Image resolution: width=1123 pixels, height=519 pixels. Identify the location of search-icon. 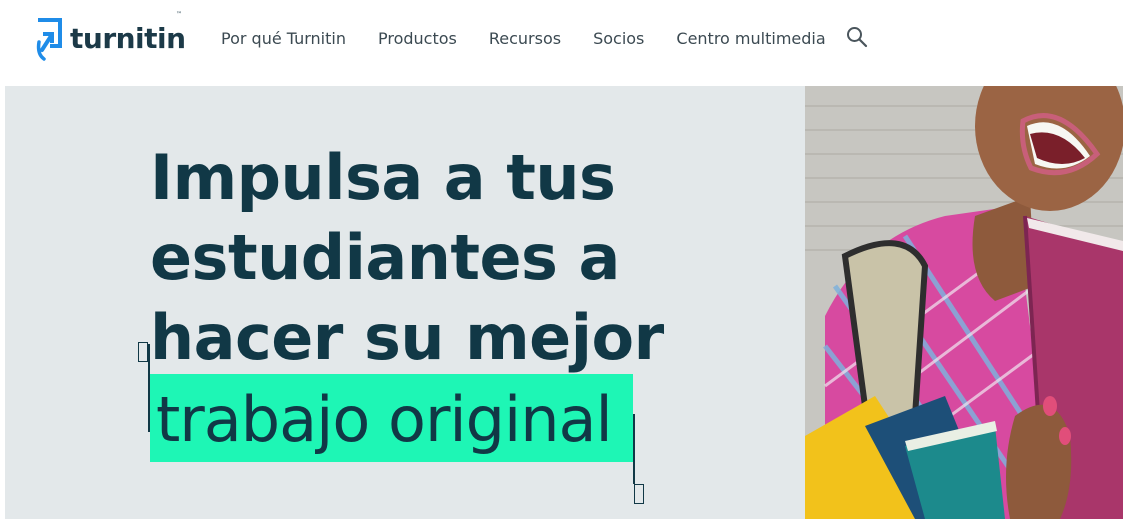
(857, 37).